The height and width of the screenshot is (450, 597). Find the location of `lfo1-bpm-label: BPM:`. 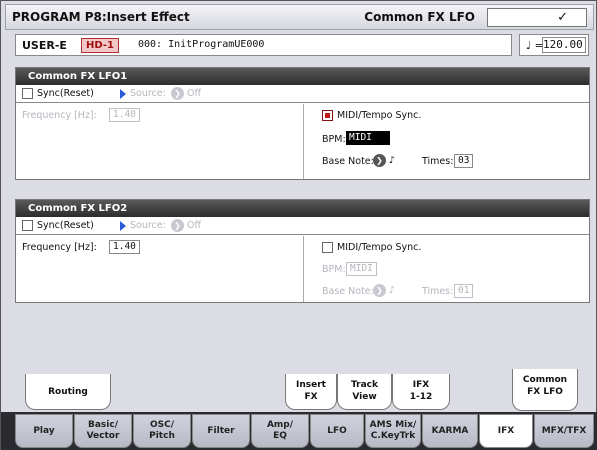

lfo1-bpm-label: BPM: is located at coordinates (334, 139).